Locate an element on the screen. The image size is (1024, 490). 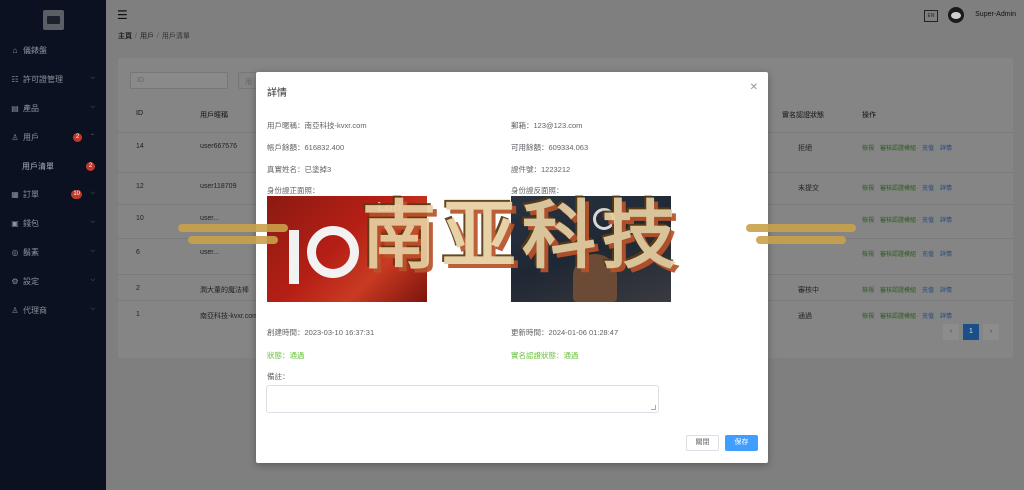
next-page-button: › is located at coordinates (991, 332).